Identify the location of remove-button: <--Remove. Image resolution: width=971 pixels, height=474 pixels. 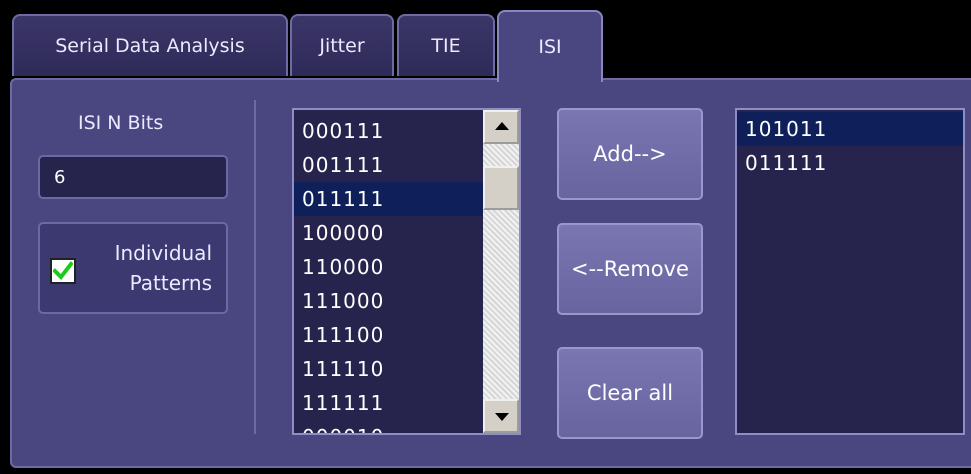
(630, 269).